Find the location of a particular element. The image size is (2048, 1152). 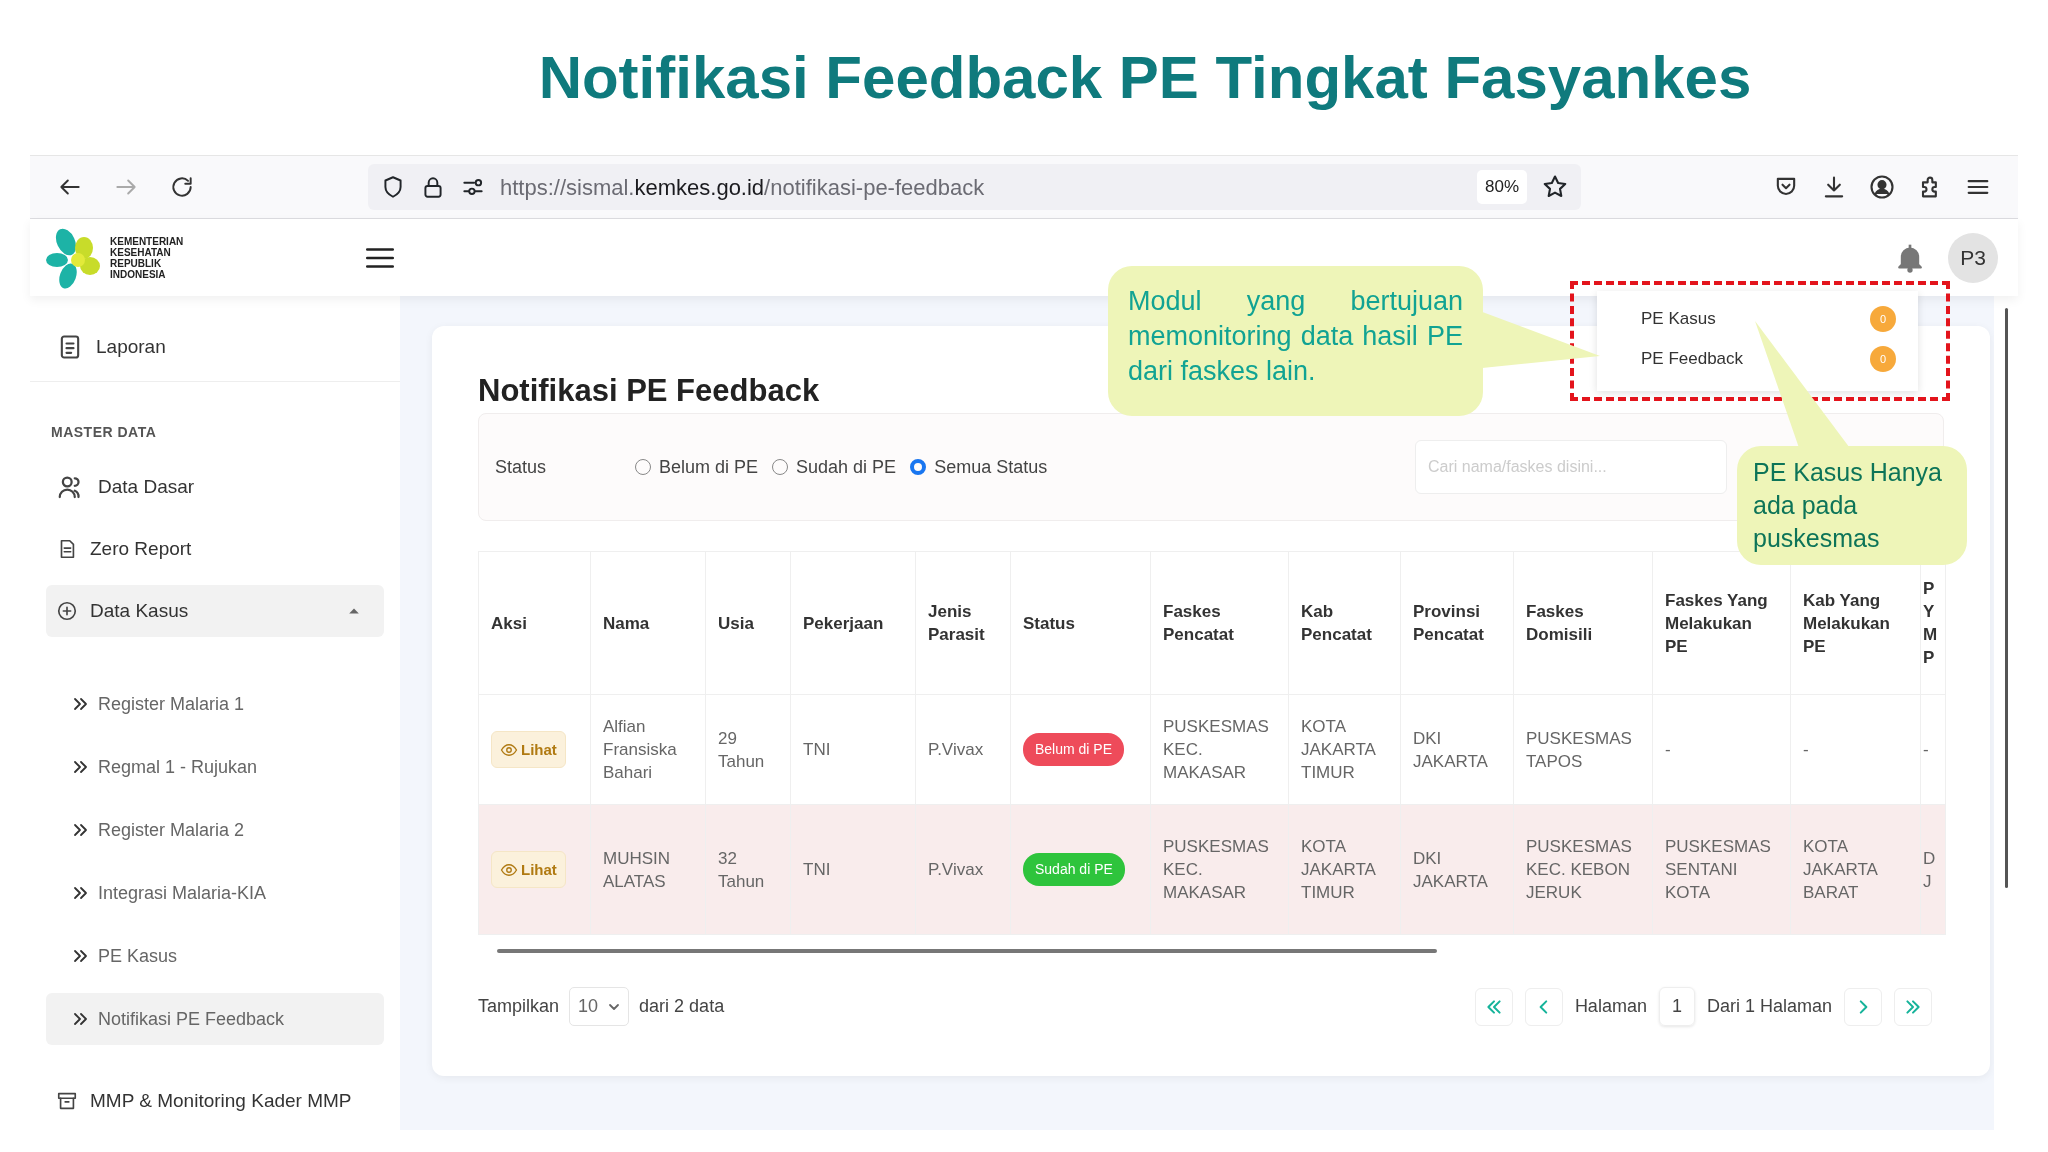

callout: Modul yang bertujuan memonitoring data hasil PE dari faskes lain. is located at coordinates (1295, 341).